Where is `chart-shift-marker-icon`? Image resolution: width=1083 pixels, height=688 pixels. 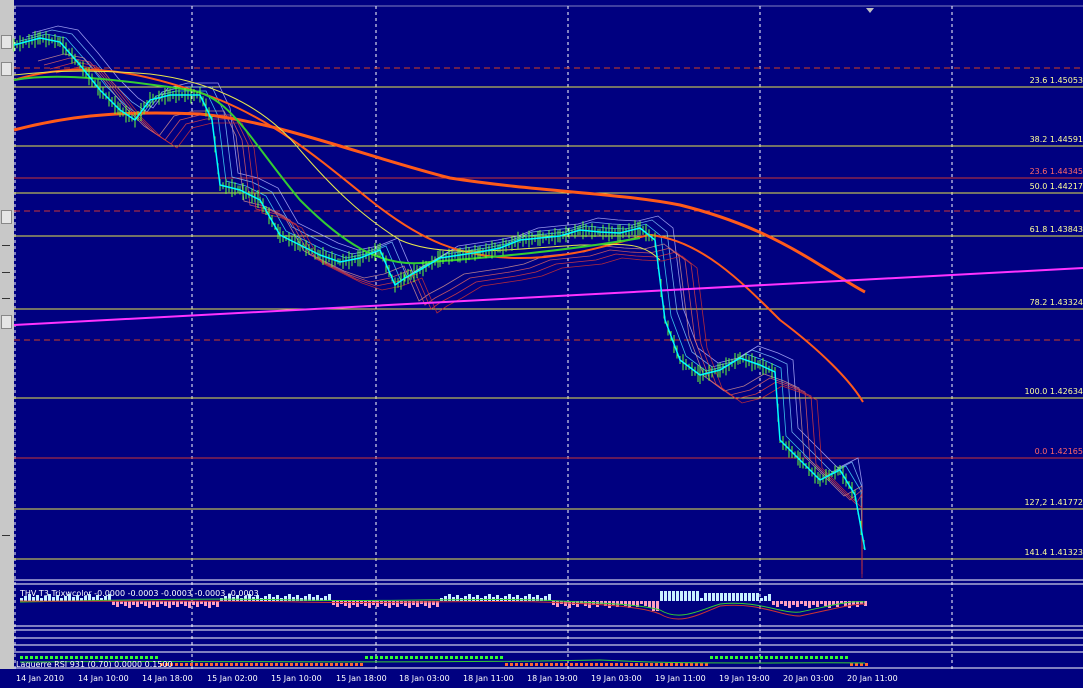 chart-shift-marker-icon is located at coordinates (870, 10).